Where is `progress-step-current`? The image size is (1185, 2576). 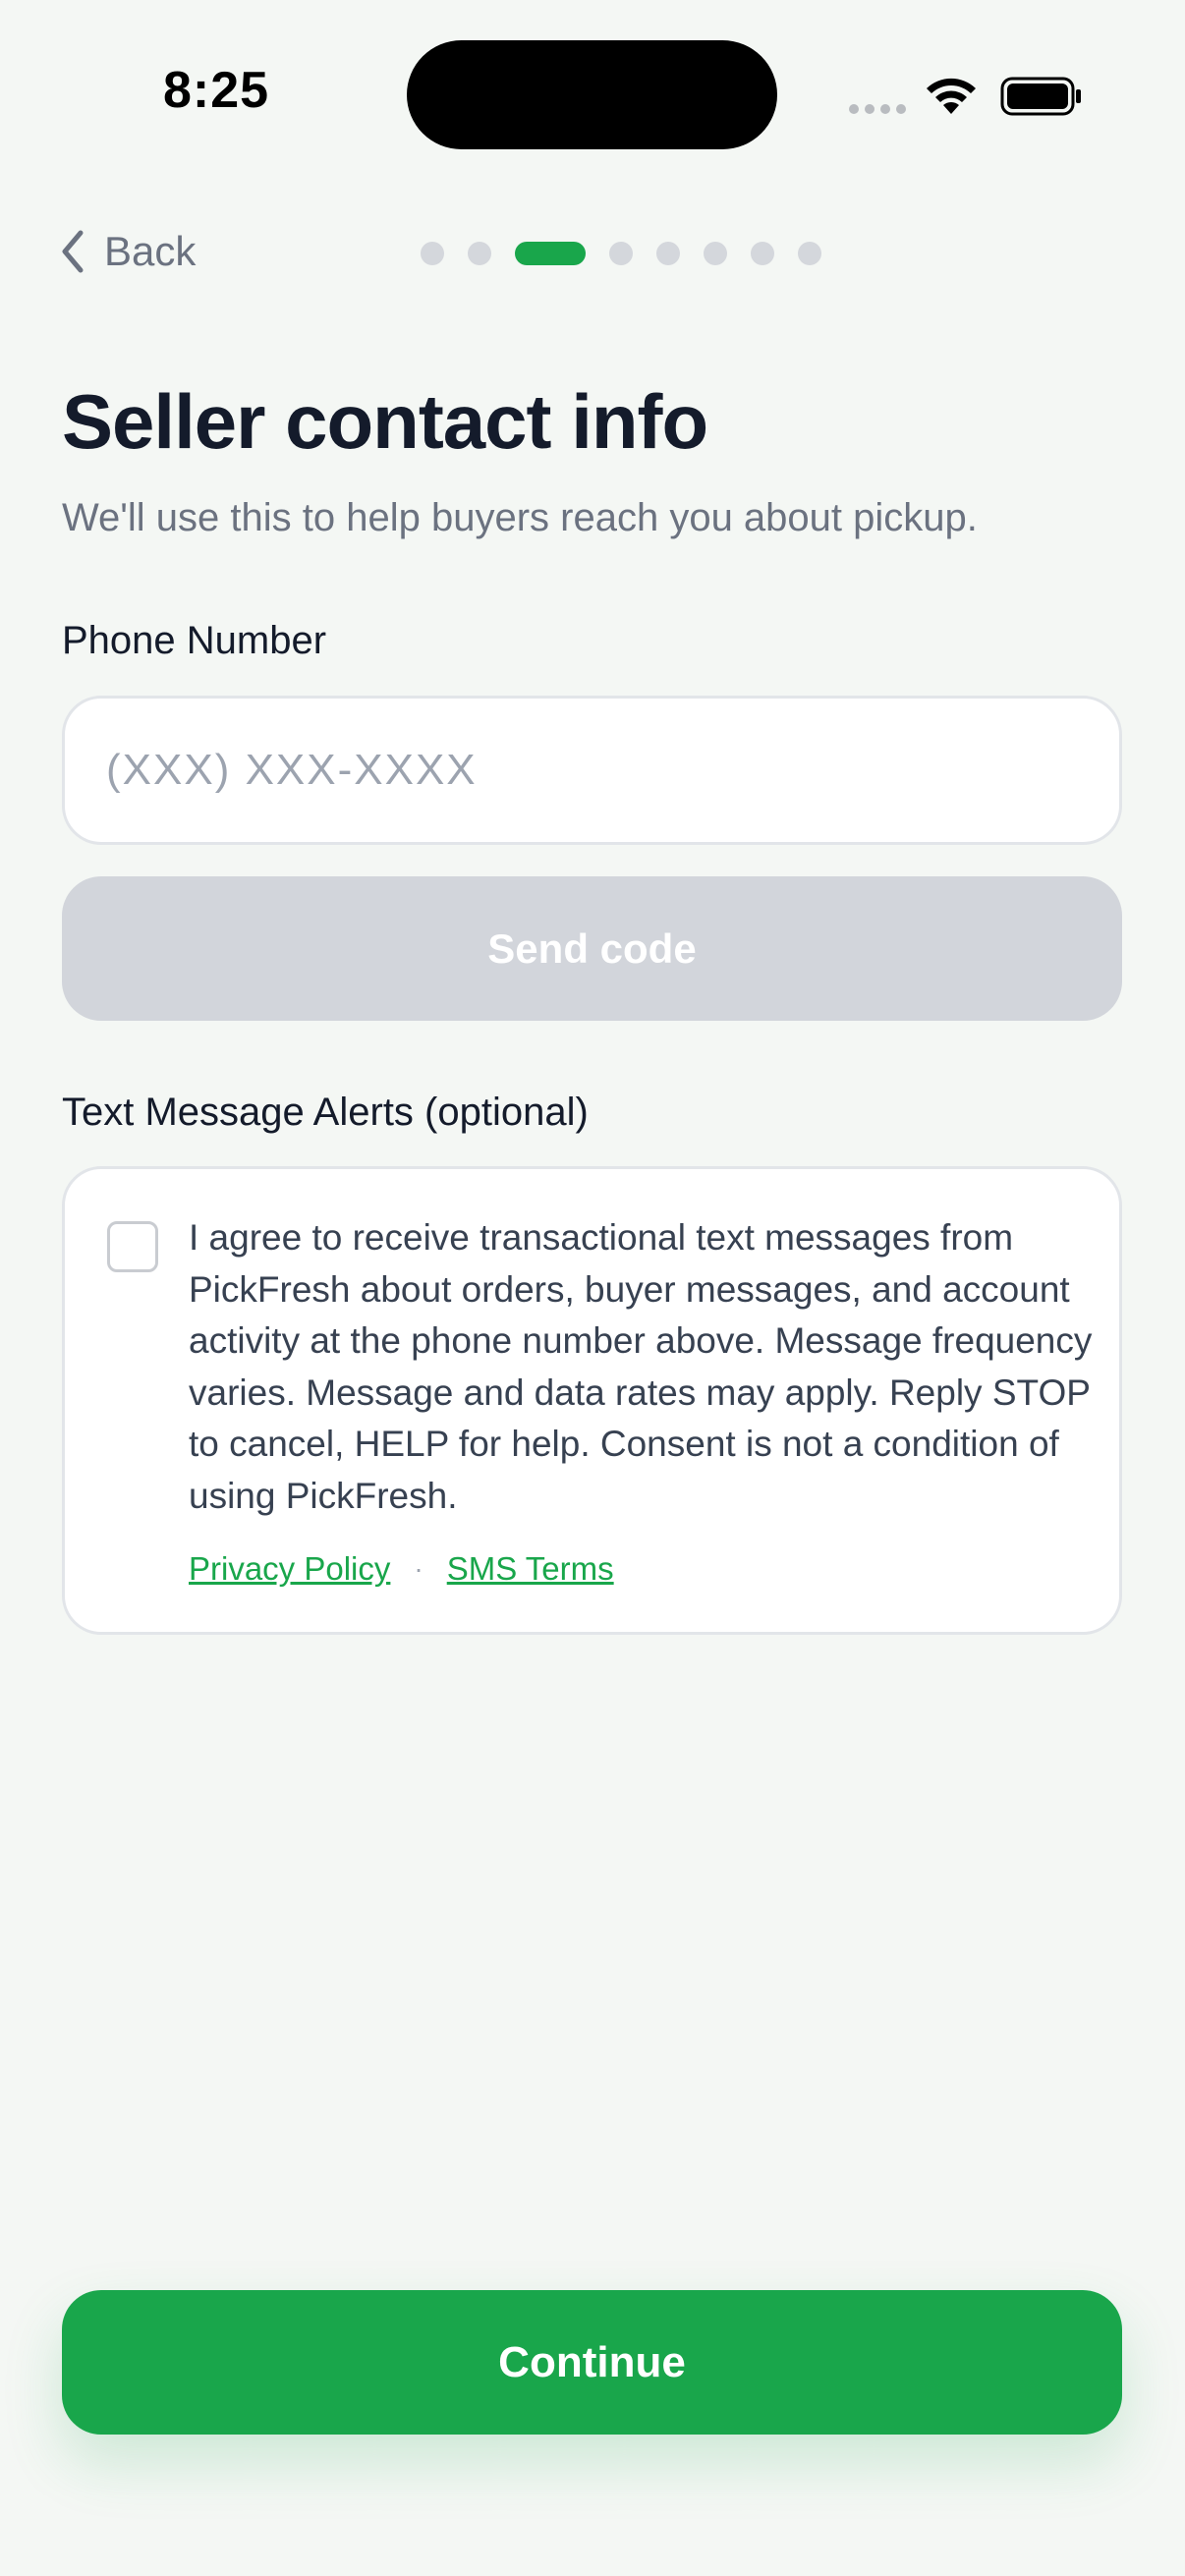
progress-step-current is located at coordinates (550, 253).